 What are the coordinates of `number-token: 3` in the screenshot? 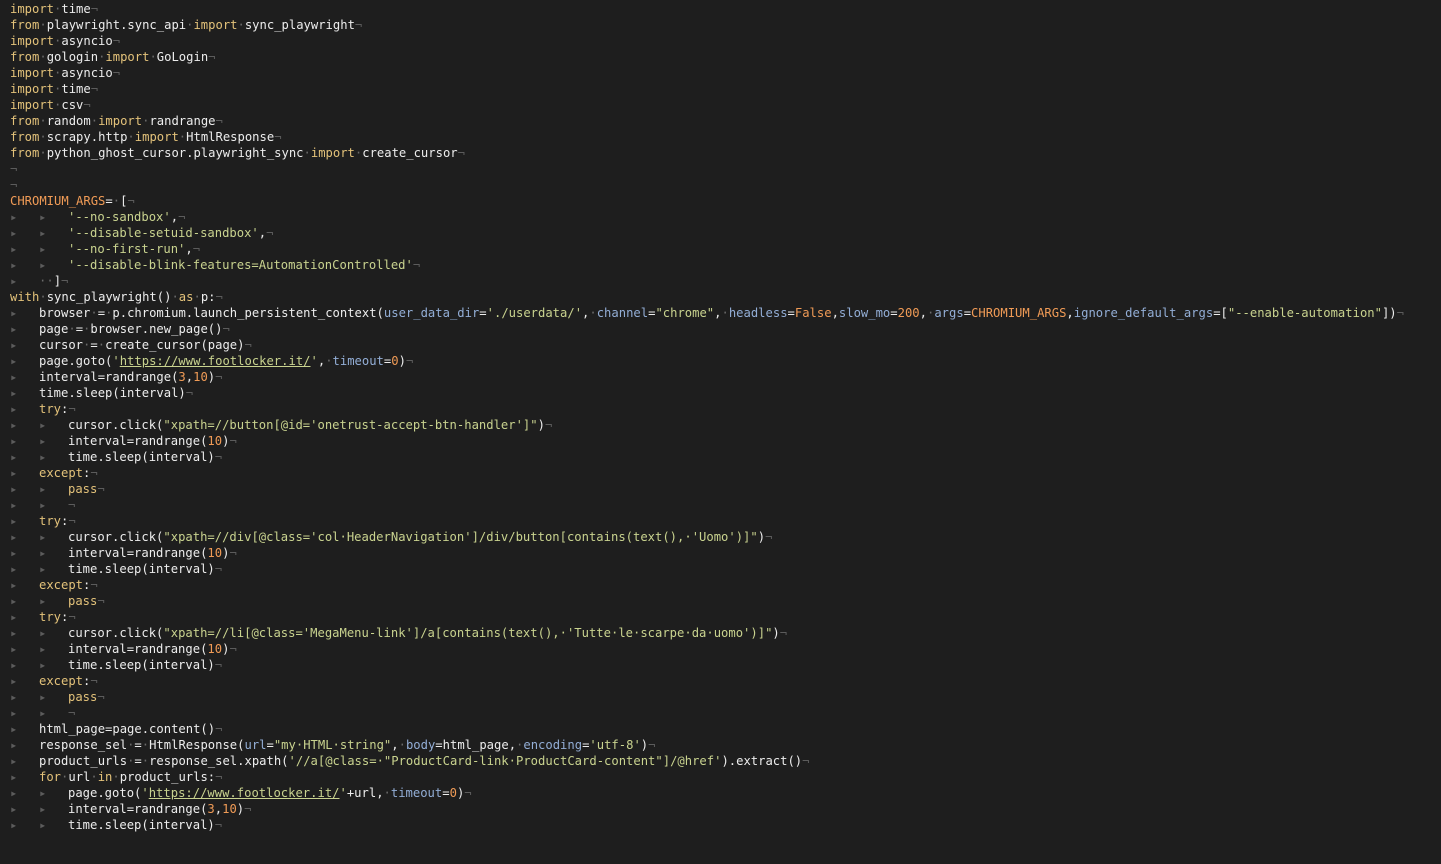 It's located at (182, 377).